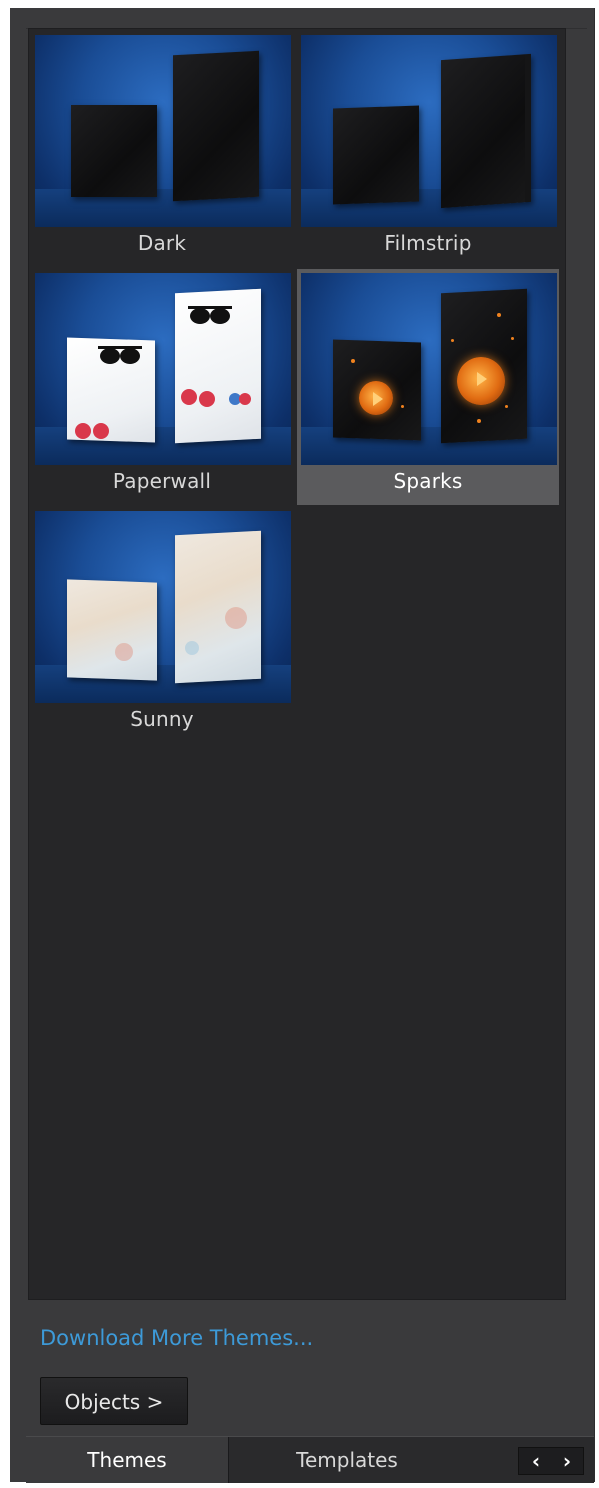  Describe the element at coordinates (162, 481) in the screenshot. I see `theme-label: Paperwall` at that location.